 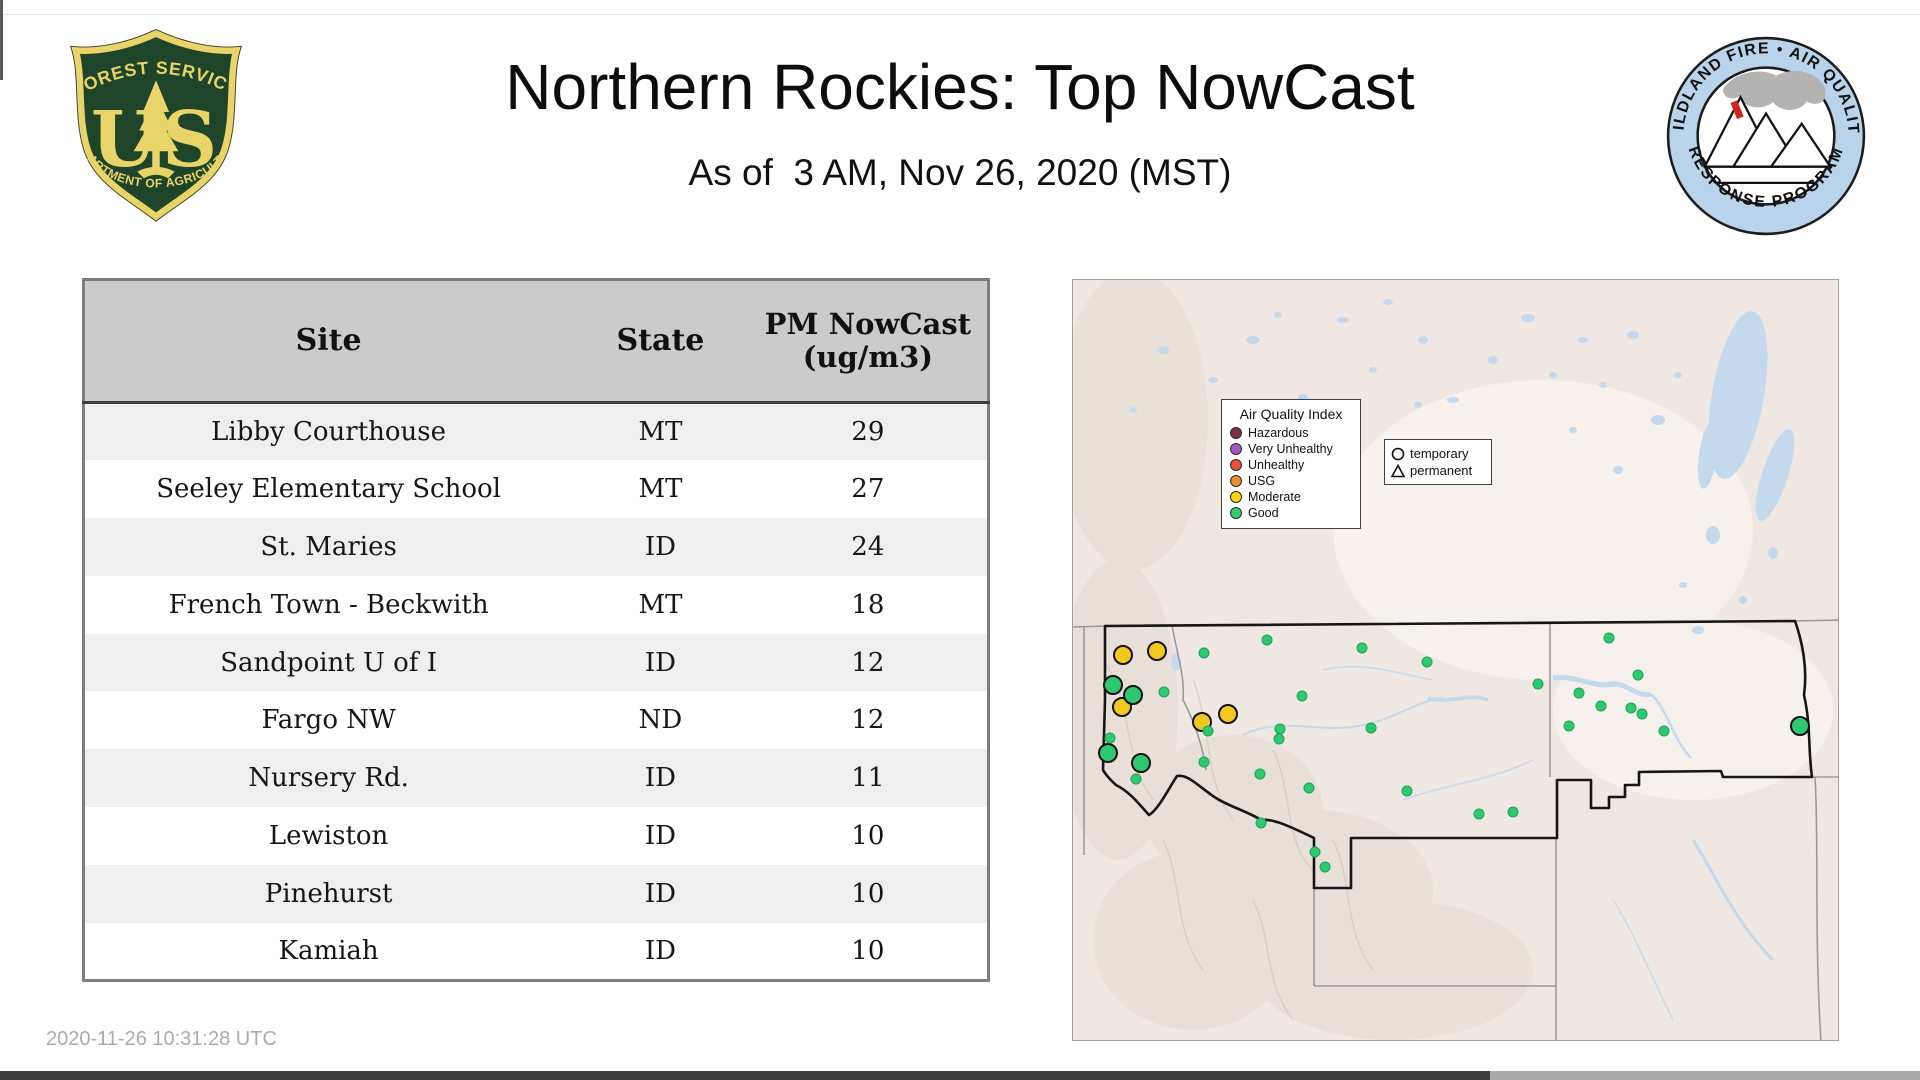 I want to click on legend-item: Moderate, so click(x=1291, y=497).